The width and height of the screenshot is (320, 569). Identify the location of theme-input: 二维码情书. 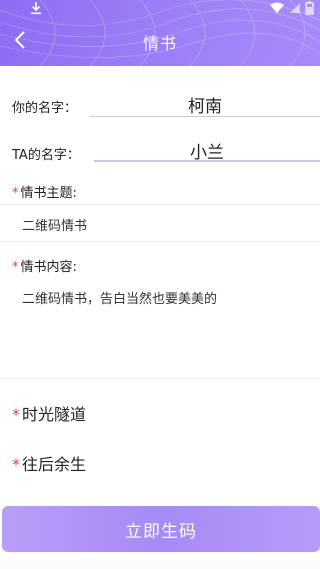
(54, 224).